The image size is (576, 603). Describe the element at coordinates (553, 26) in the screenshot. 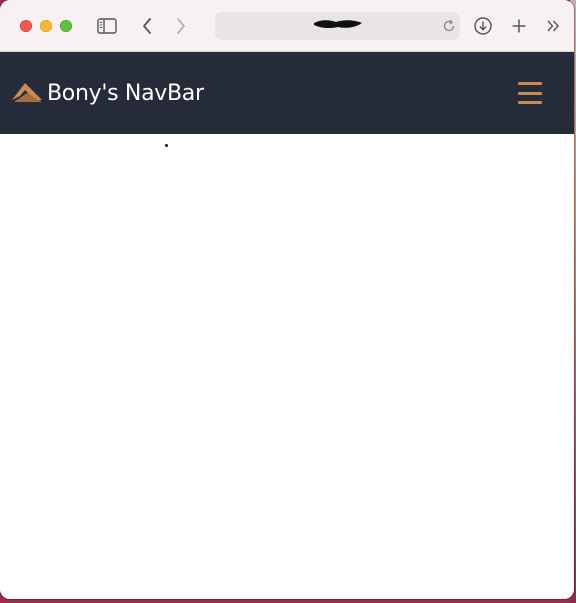

I see `double-chevron-right-icon` at that location.